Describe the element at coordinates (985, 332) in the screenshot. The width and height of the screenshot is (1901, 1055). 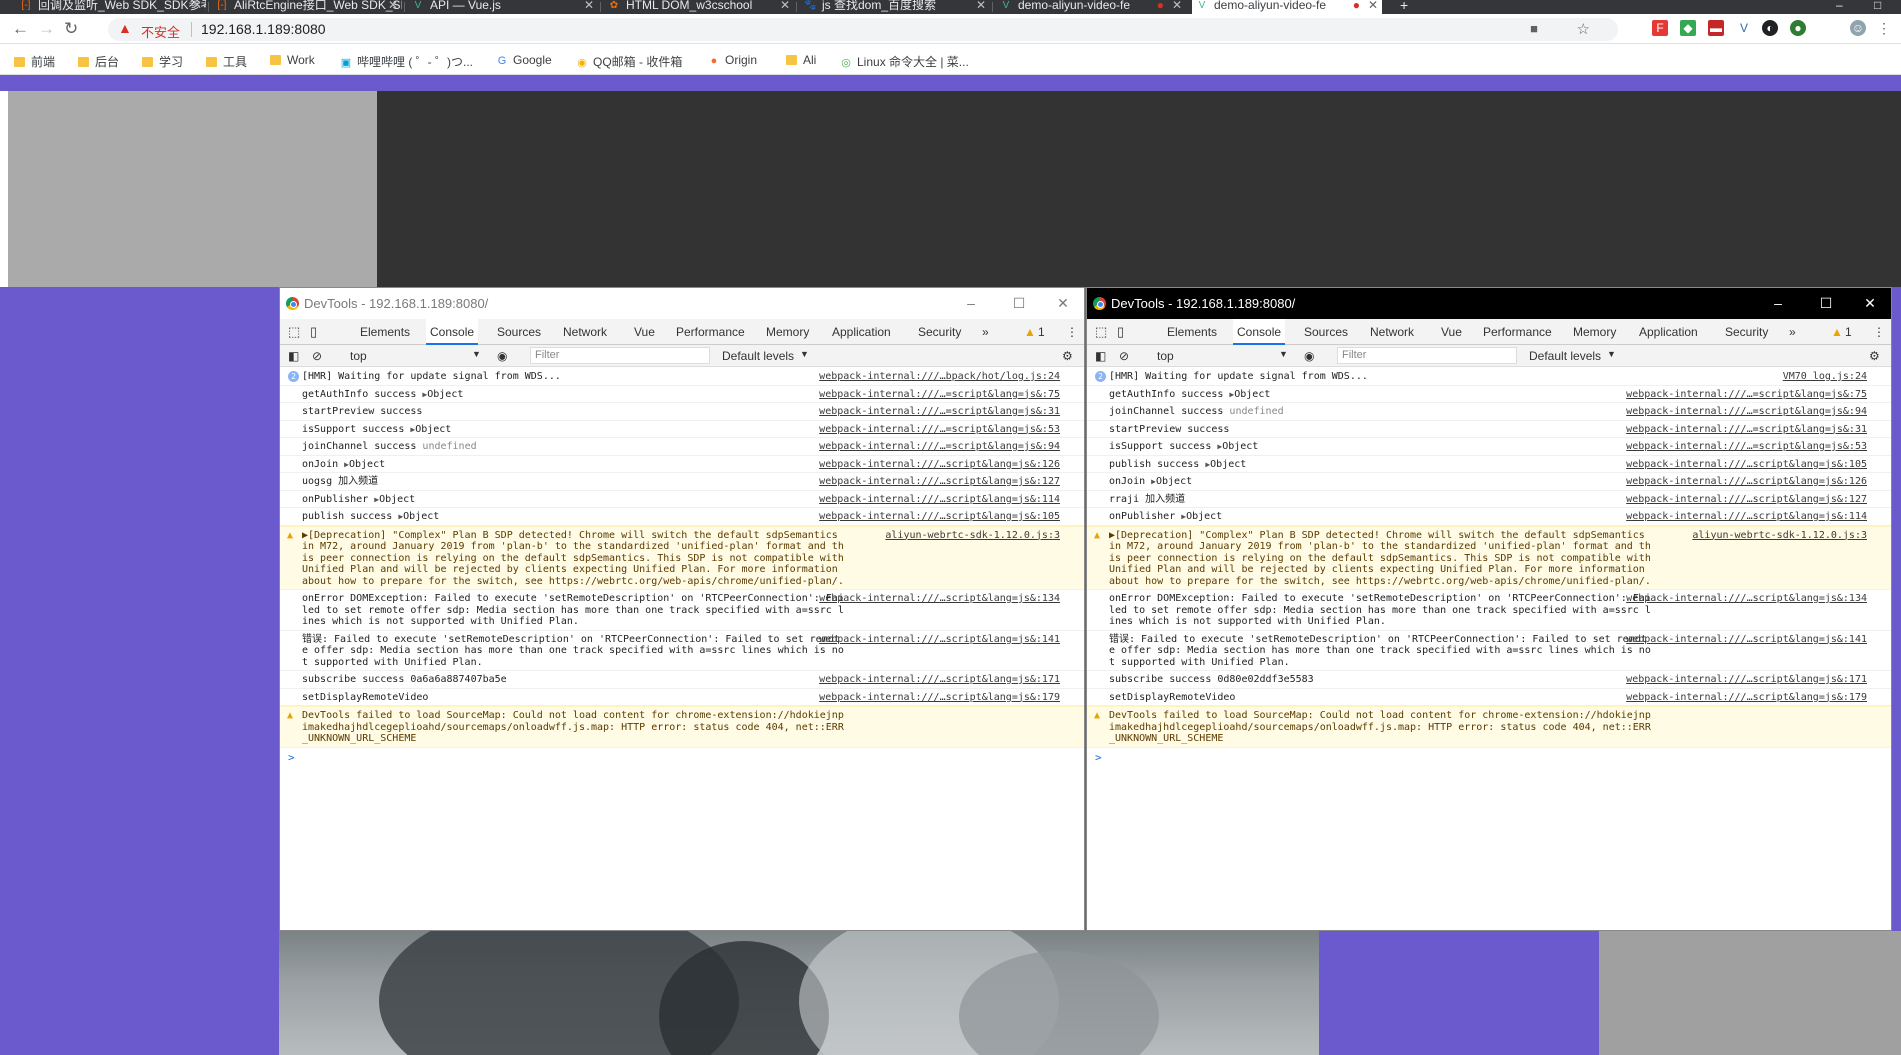
I see `more-tabs-chevron-icon: »` at that location.